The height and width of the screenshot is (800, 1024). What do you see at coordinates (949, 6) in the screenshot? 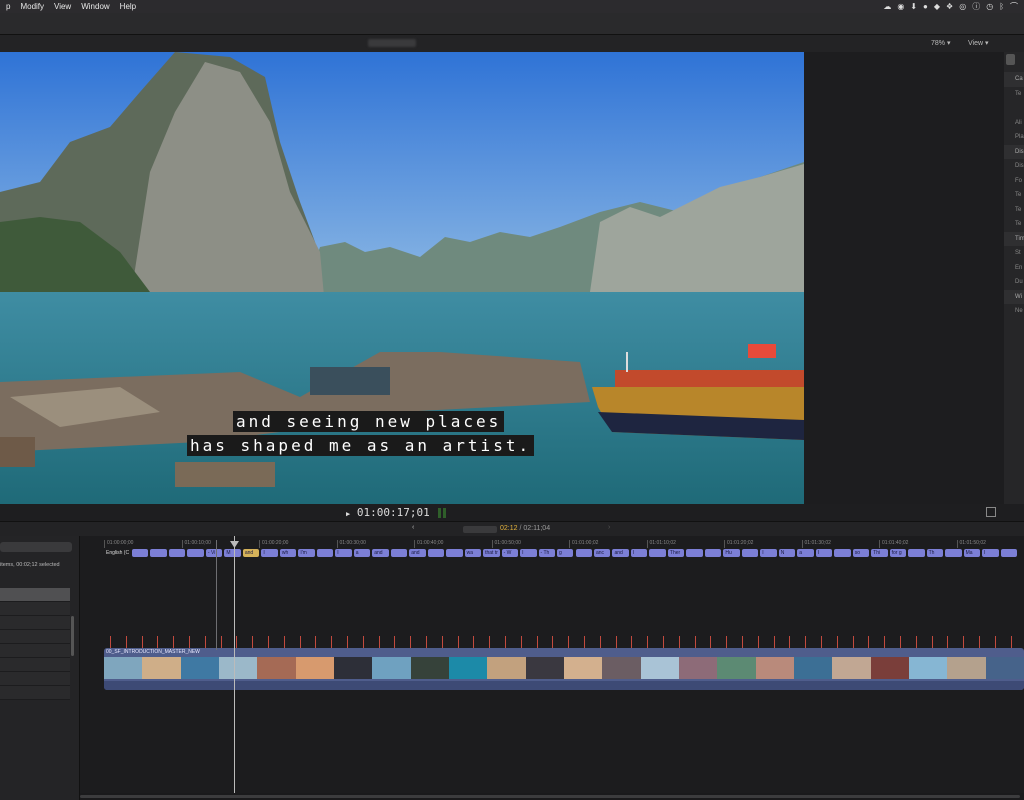
I see `dropbox-icon: ❖` at bounding box center [949, 6].